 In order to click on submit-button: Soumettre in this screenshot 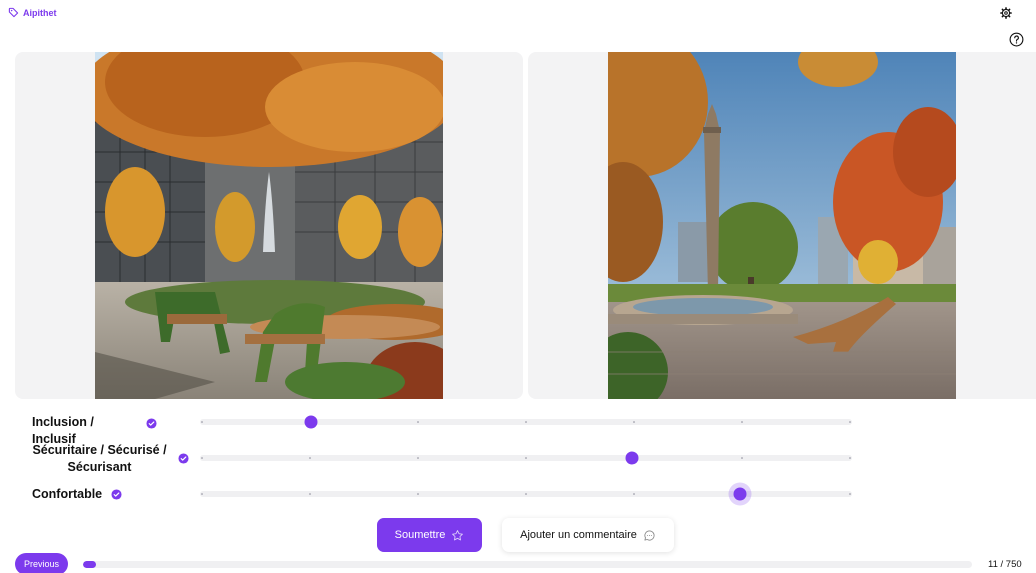, I will do `click(429, 535)`.